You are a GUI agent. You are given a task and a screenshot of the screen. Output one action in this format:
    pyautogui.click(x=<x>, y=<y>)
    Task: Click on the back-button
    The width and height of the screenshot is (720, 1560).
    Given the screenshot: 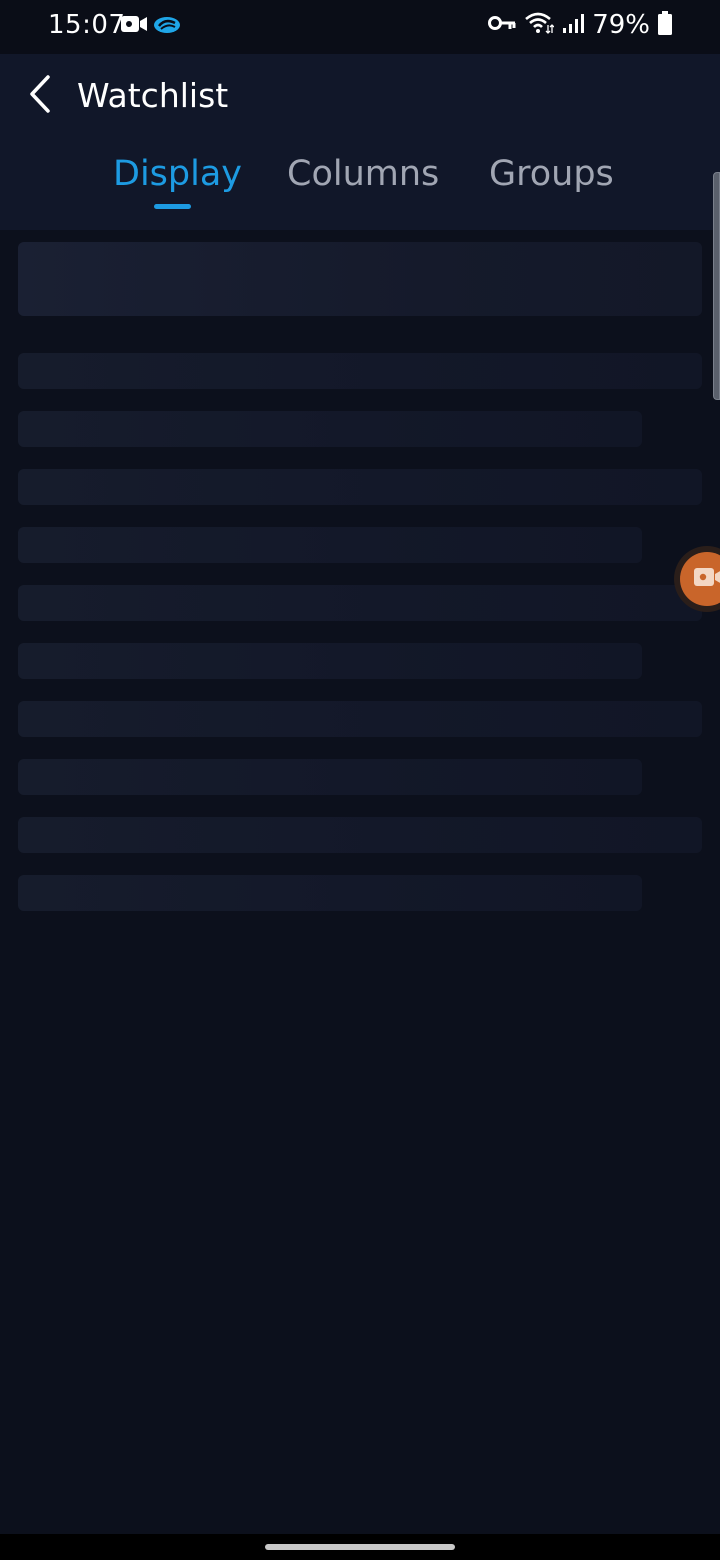 What is the action you would take?
    pyautogui.click(x=40, y=96)
    